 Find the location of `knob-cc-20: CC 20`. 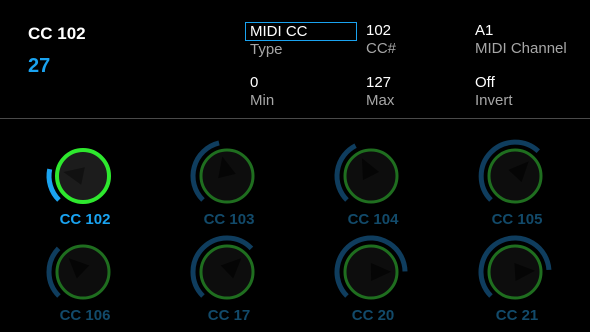

knob-cc-20: CC 20 is located at coordinates (373, 279).